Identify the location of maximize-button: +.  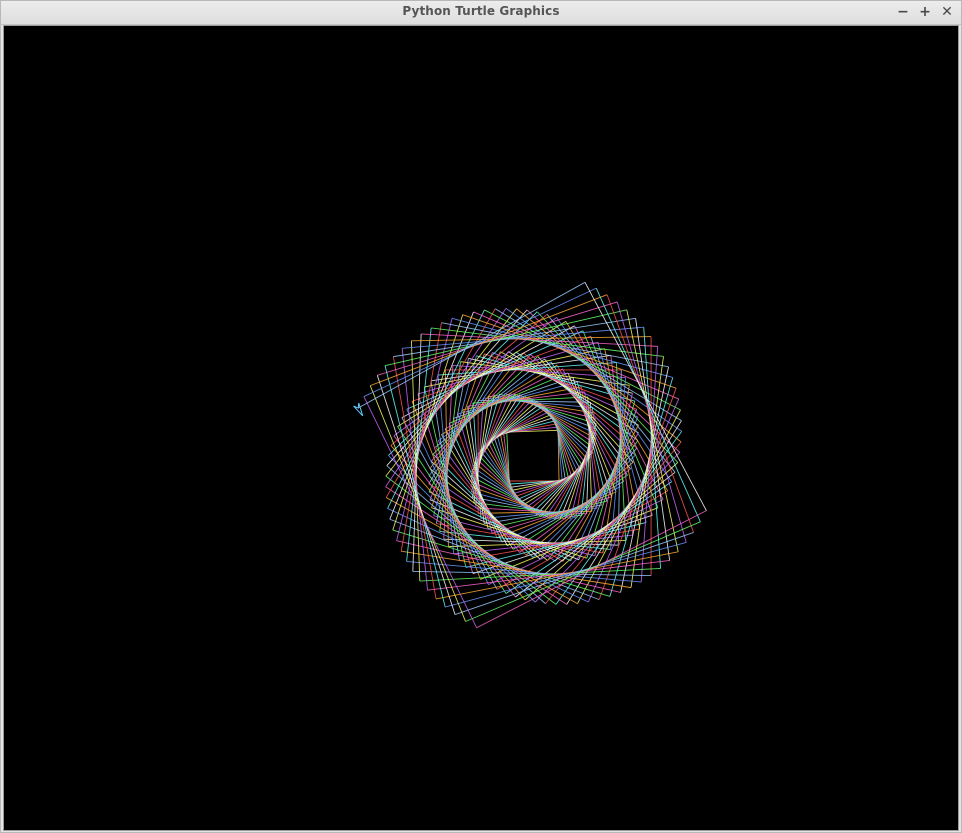
(925, 12).